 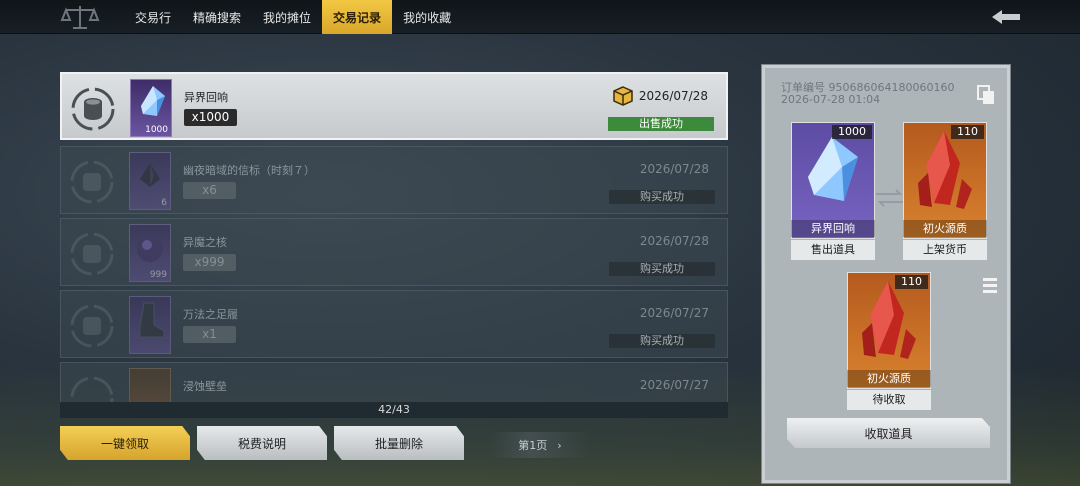 What do you see at coordinates (394, 324) in the screenshot?
I see `record-row: 万法之足履 x1 2026/07/27 购买成功` at bounding box center [394, 324].